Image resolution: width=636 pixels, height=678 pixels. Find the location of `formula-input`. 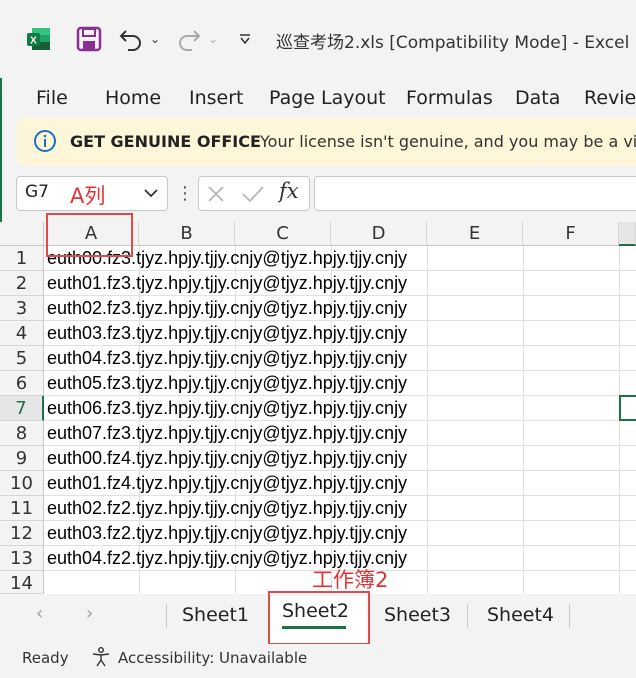

formula-input is located at coordinates (475, 193).